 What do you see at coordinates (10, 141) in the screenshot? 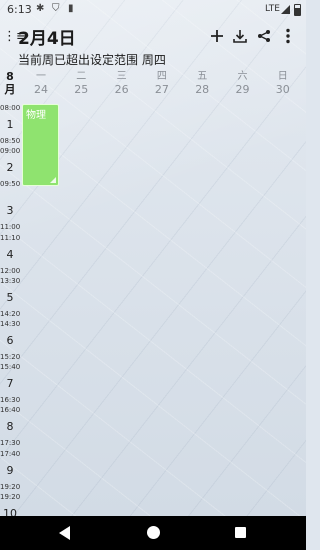
I see `slot-end-time: 08:50` at bounding box center [10, 141].